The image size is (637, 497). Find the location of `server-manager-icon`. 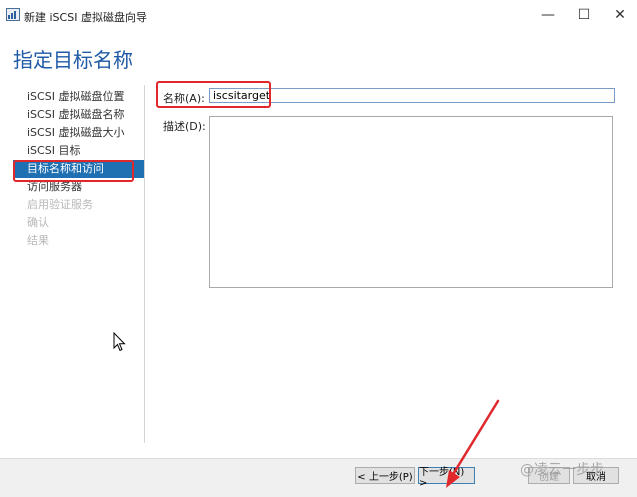

server-manager-icon is located at coordinates (13, 14).